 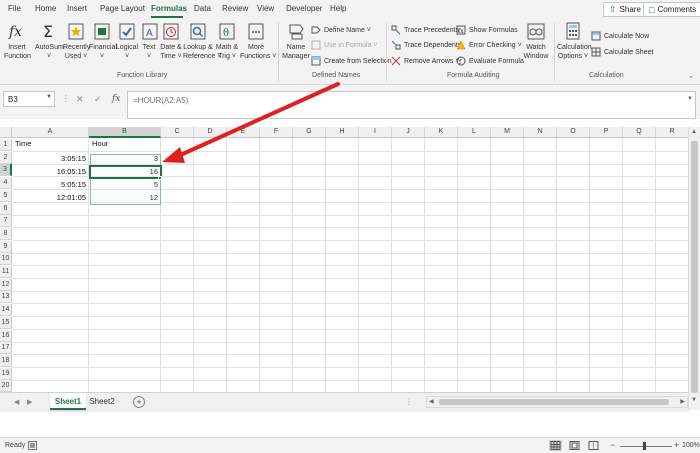 What do you see at coordinates (265, 8) in the screenshot?
I see `tab-view: View` at bounding box center [265, 8].